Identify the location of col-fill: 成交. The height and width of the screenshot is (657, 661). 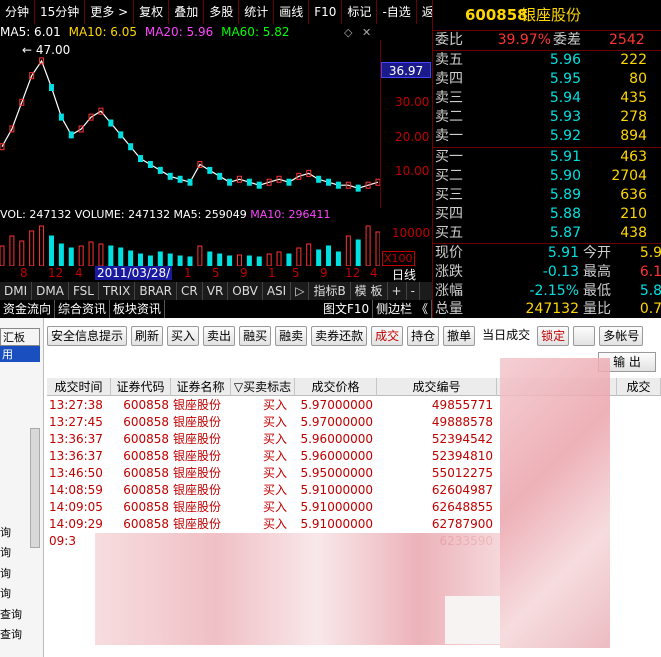
(639, 387).